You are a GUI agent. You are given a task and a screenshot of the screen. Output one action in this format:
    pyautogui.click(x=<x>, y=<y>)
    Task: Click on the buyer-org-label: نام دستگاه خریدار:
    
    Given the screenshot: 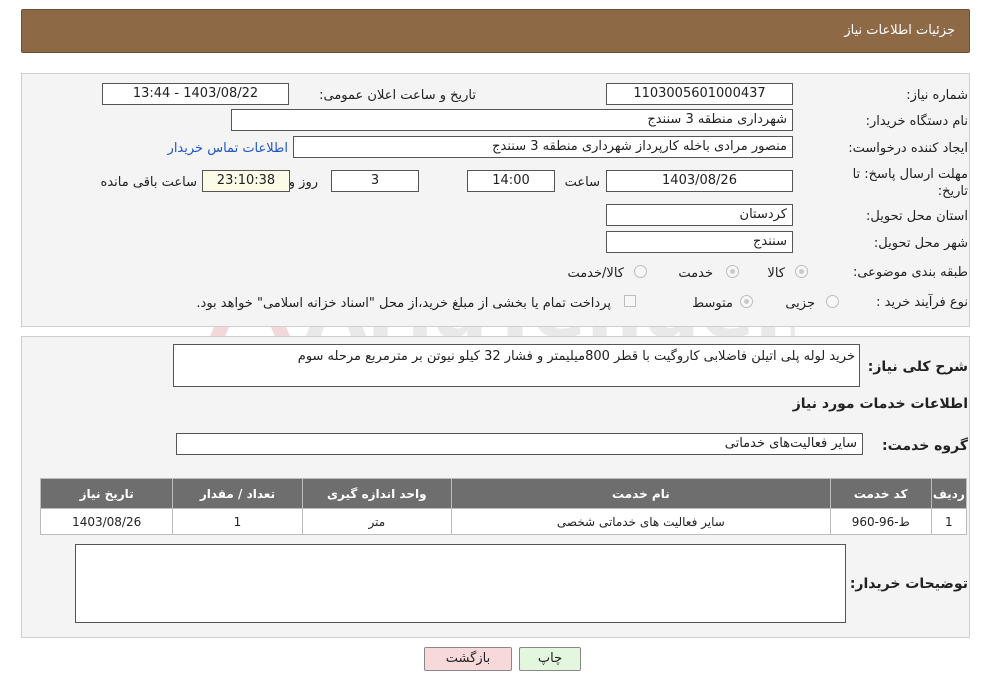 What is the action you would take?
    pyautogui.click(x=916, y=121)
    